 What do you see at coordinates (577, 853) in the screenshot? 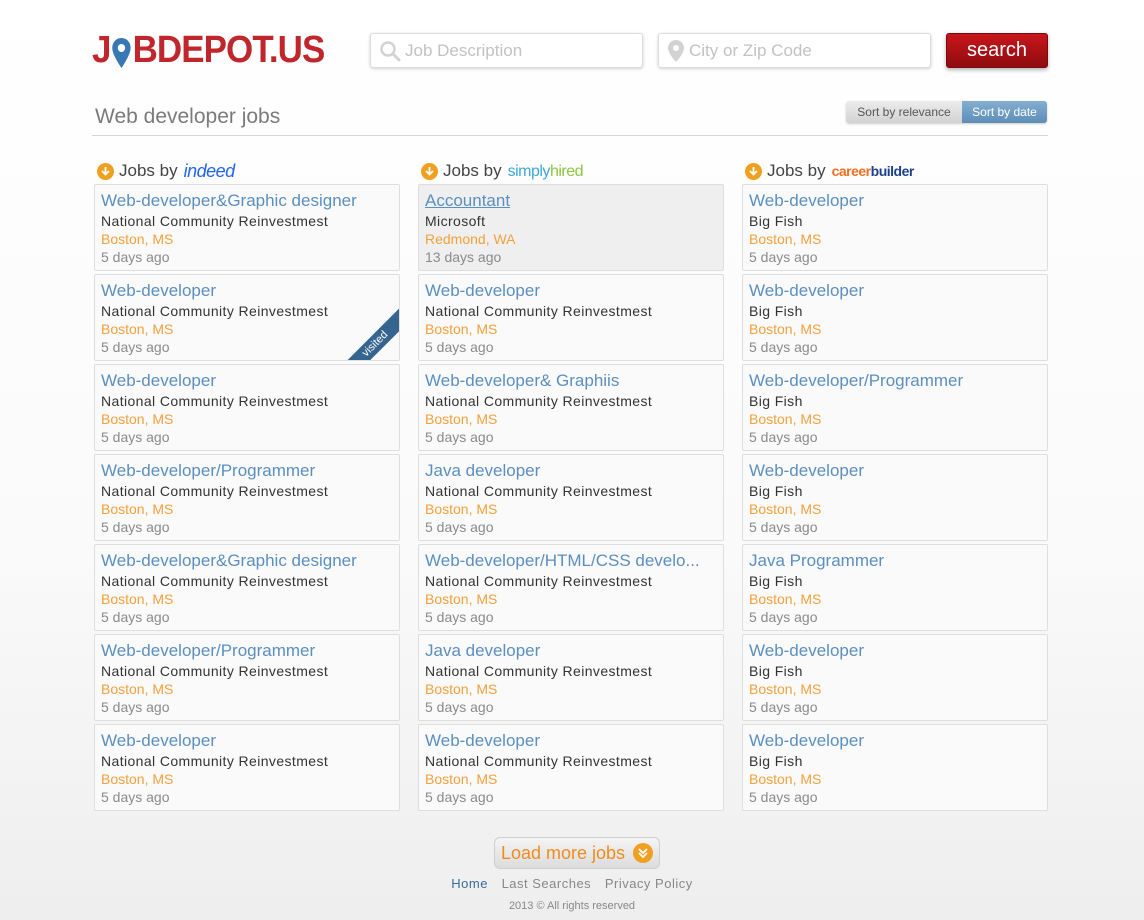
I see `load-more-button: Load more jobs` at bounding box center [577, 853].